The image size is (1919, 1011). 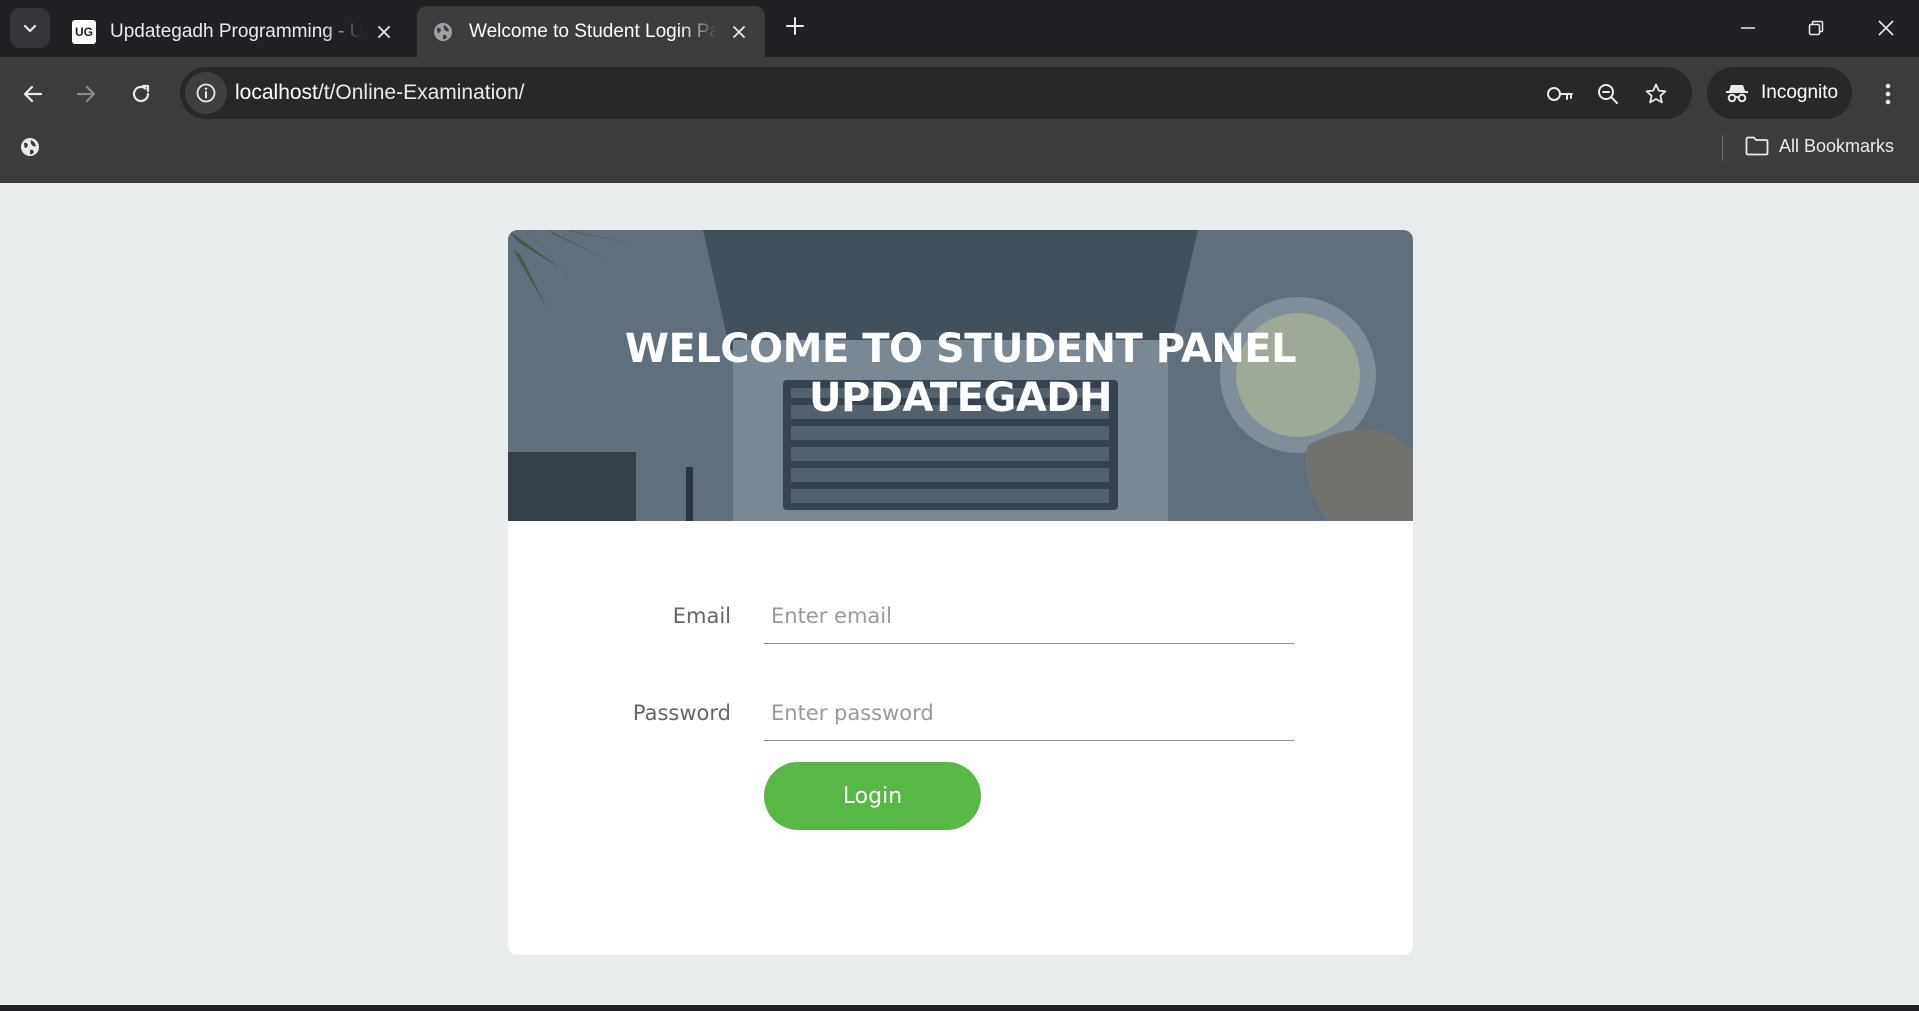 What do you see at coordinates (1029, 713) in the screenshot?
I see `password-input` at bounding box center [1029, 713].